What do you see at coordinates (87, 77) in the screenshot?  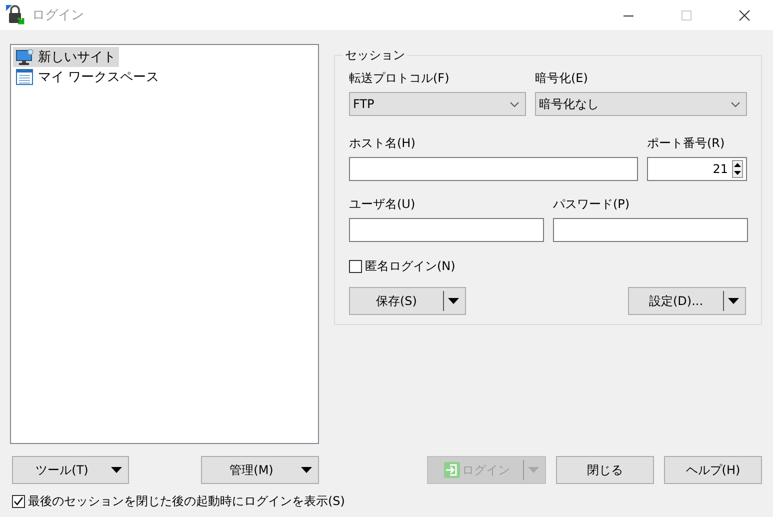 I see `site-tree-item: マイ ワークスペース` at bounding box center [87, 77].